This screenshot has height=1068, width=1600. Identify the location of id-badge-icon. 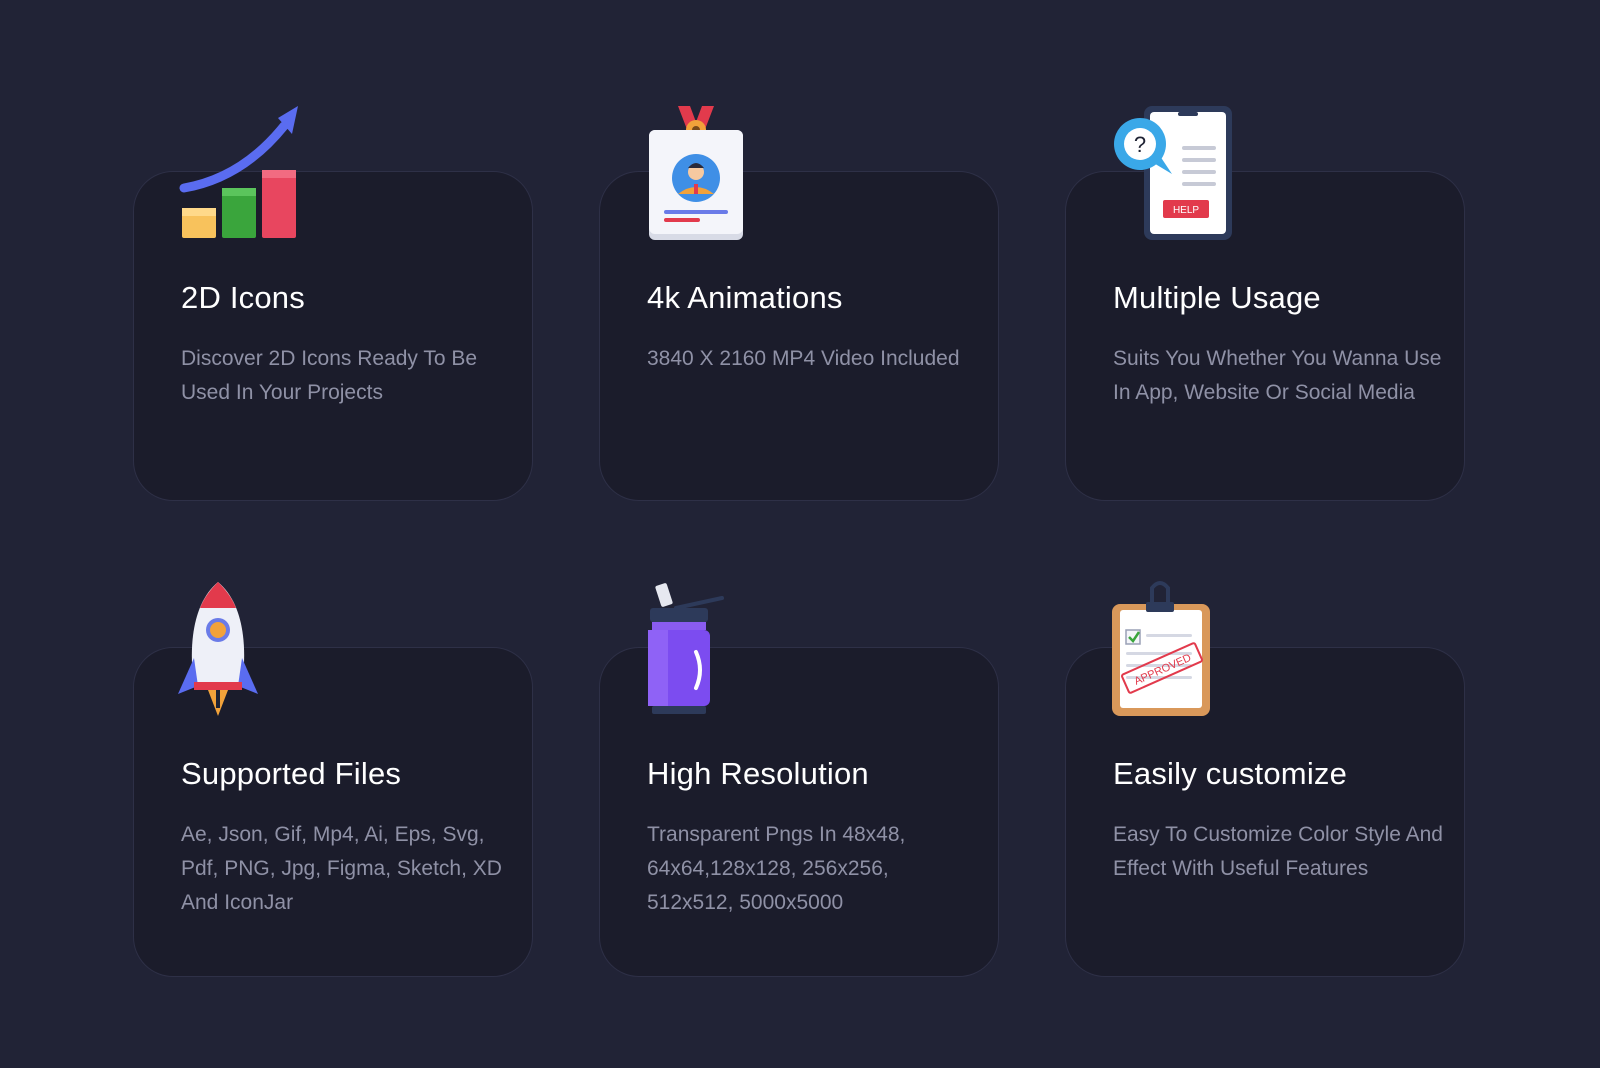
(711, 176).